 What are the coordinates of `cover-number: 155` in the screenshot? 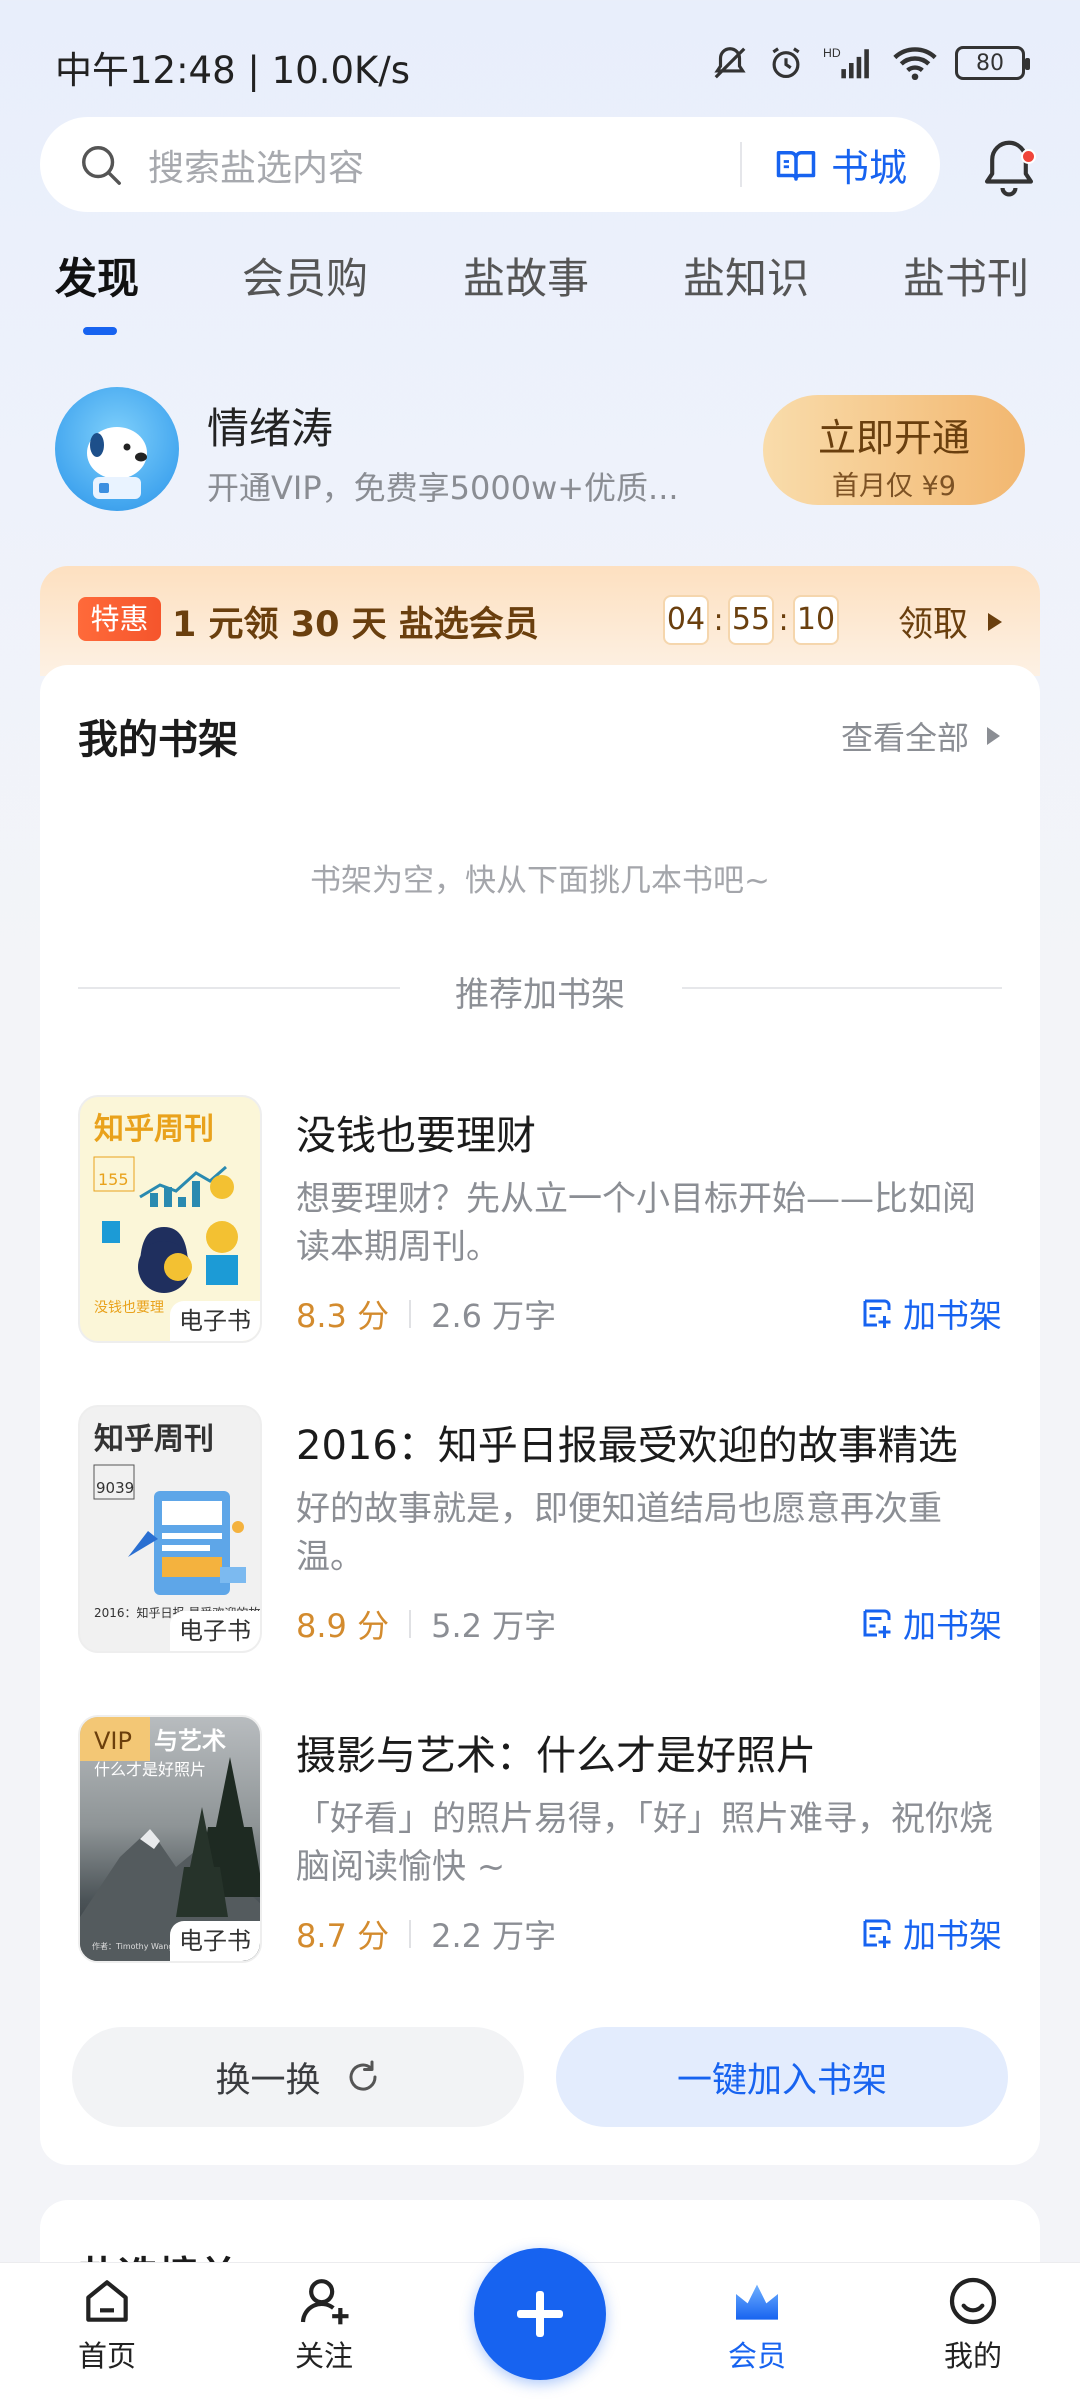 It's located at (113, 1179).